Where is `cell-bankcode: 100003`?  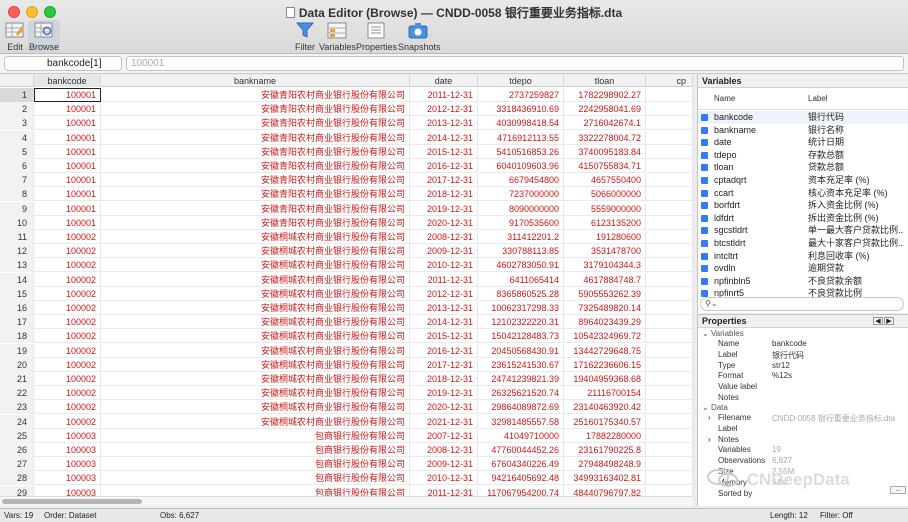
cell-bankcode: 100003 is located at coordinates (67, 450).